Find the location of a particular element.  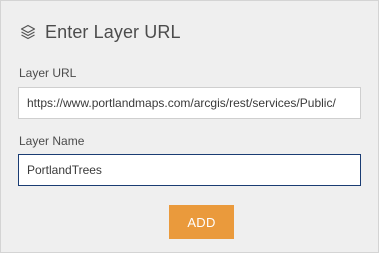

layers-icon is located at coordinates (28, 32).